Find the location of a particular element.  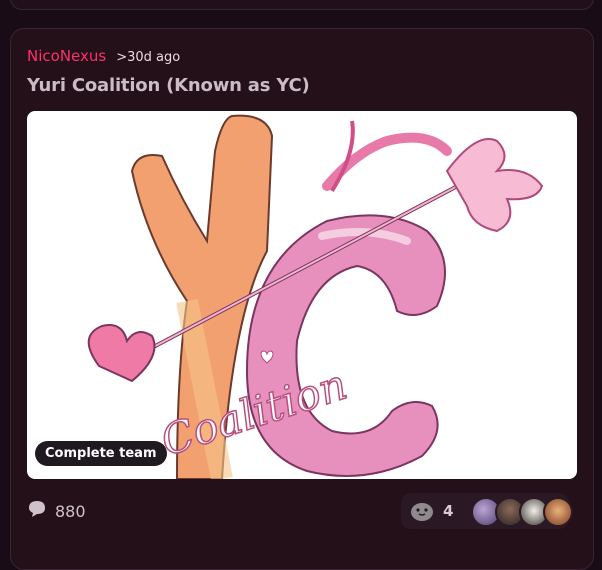

speech-bubble-icon is located at coordinates (37, 511).